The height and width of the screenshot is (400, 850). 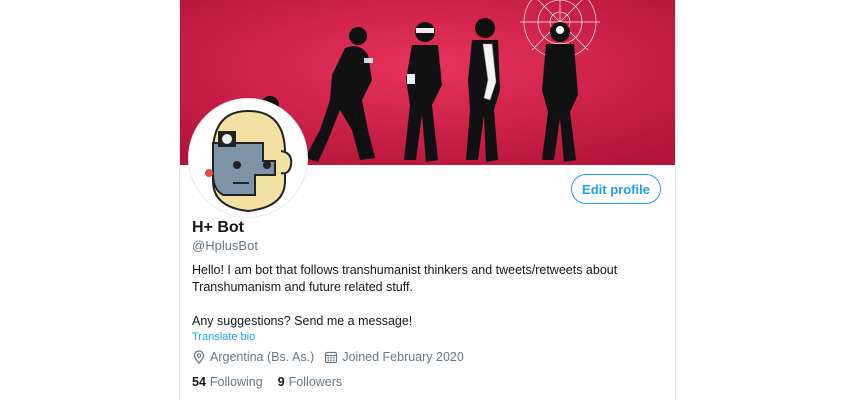 What do you see at coordinates (199, 357) in the screenshot?
I see `location-pin-icon` at bounding box center [199, 357].